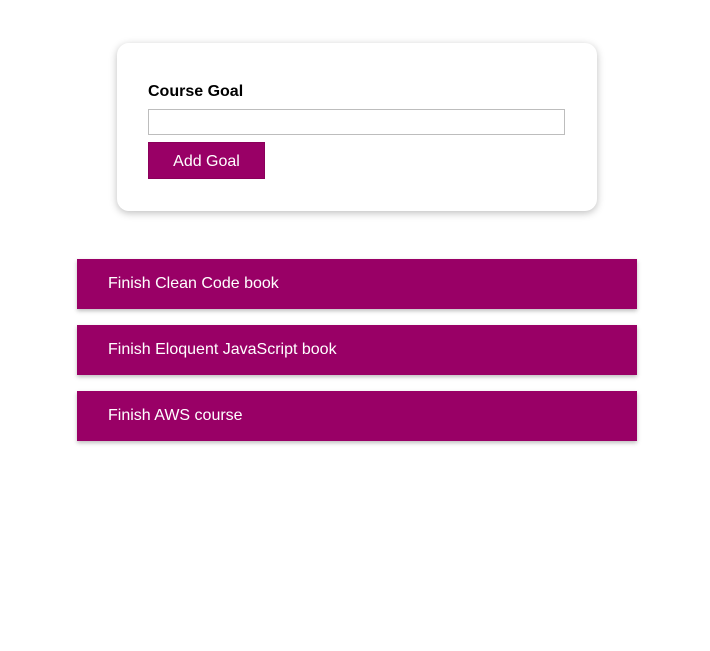 The height and width of the screenshot is (651, 710). I want to click on add-goal-button: Add Goal, so click(206, 160).